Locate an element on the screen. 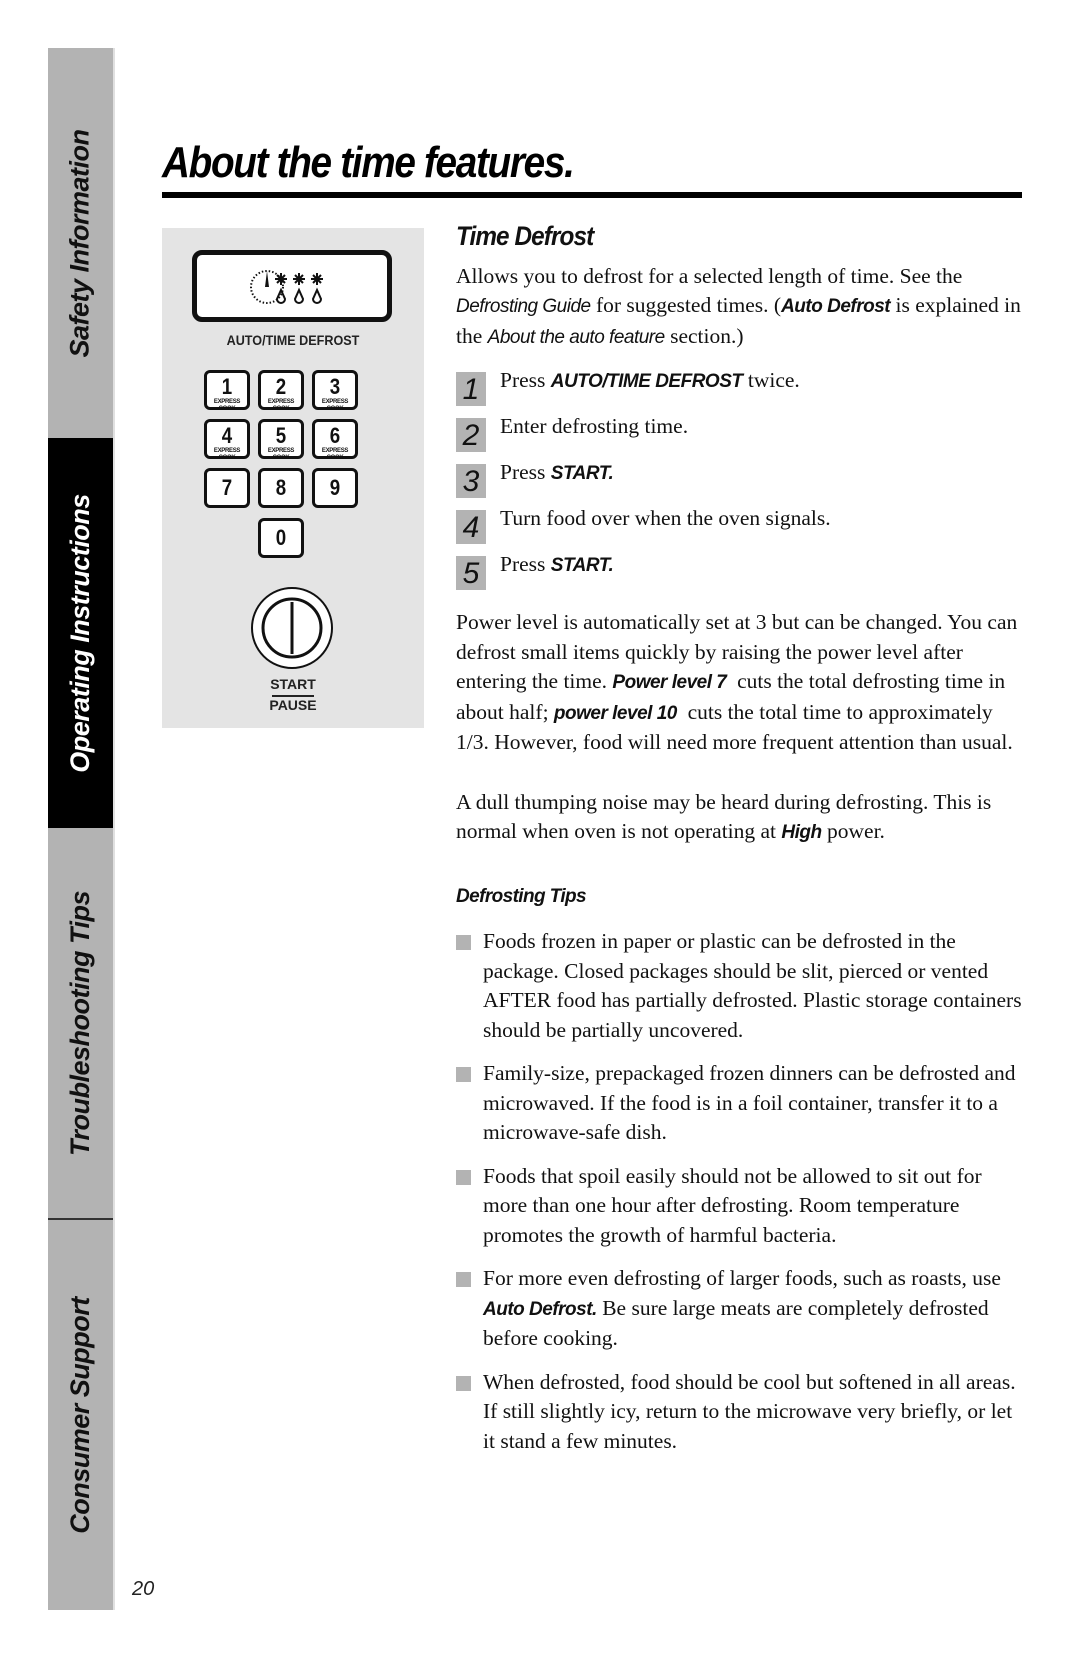 The image size is (1080, 1669). keypad-key-7: 7 is located at coordinates (227, 488).